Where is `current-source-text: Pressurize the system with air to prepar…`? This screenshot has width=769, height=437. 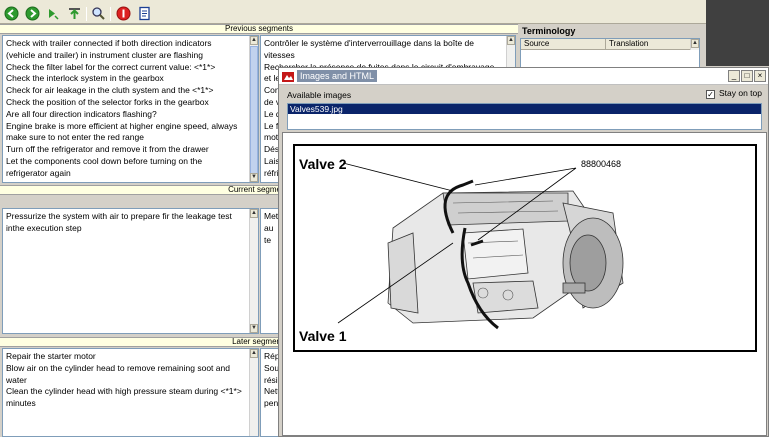
current-source-text: Pressurize the system with air to prepar… is located at coordinates (130, 223).